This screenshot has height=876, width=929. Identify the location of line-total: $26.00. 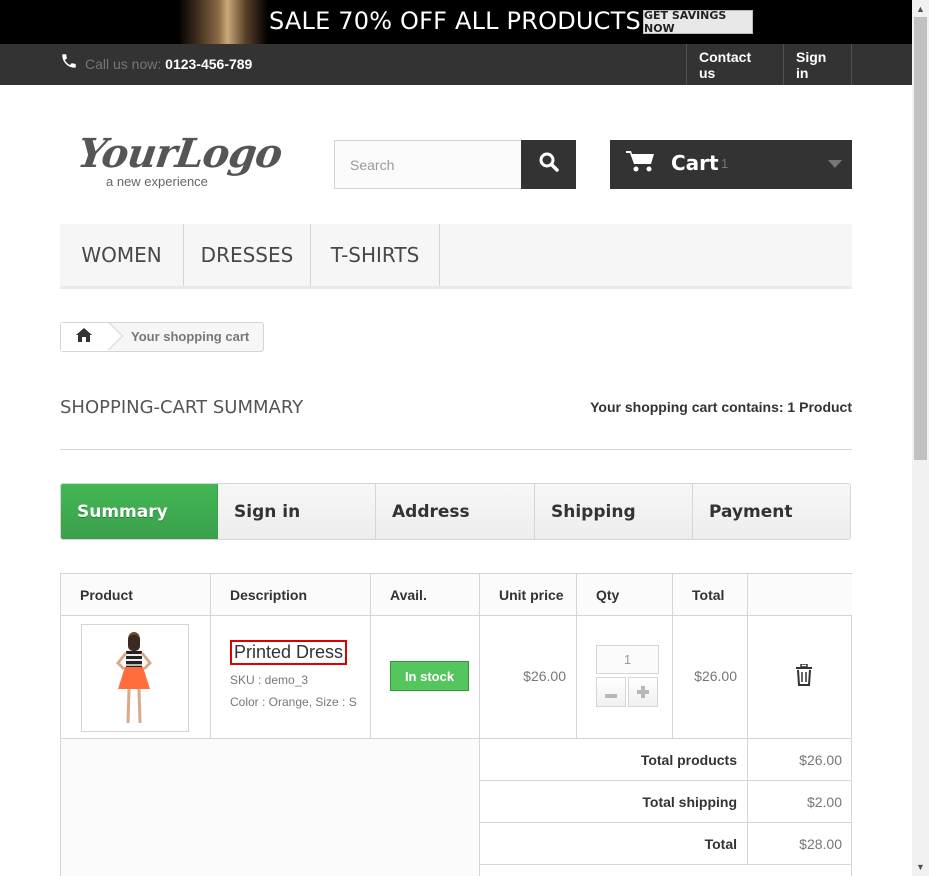
(715, 676).